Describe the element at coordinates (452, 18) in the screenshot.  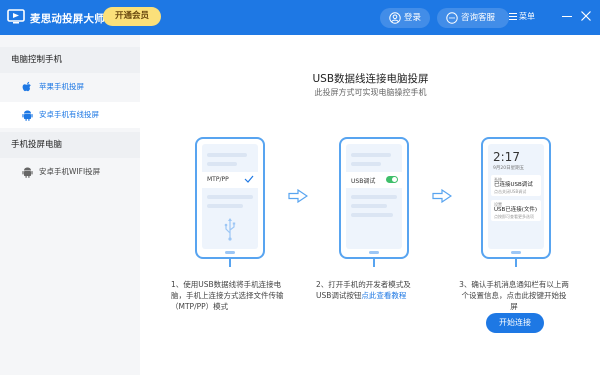
I see `chat-icon` at that location.